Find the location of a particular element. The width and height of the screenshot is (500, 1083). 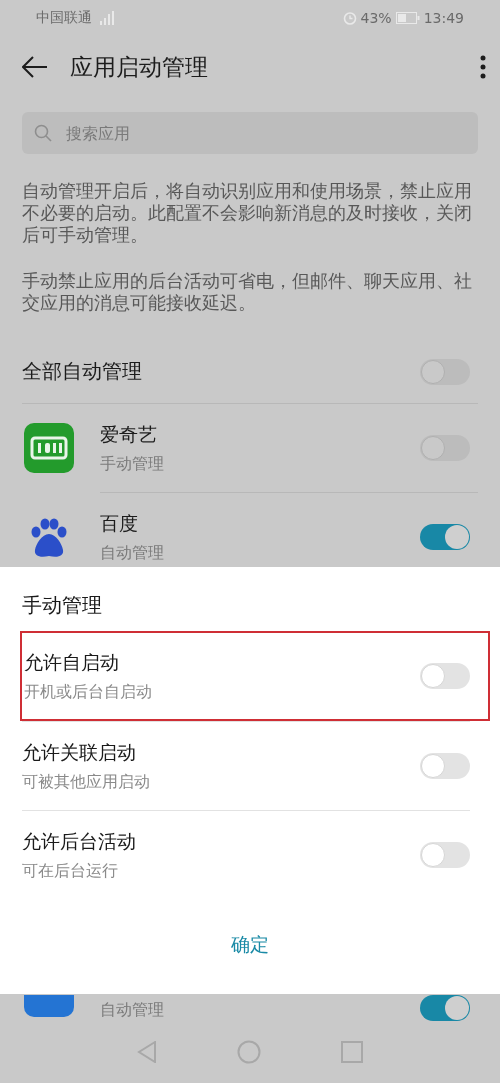

app-name: 爱奇艺 is located at coordinates (129, 434).